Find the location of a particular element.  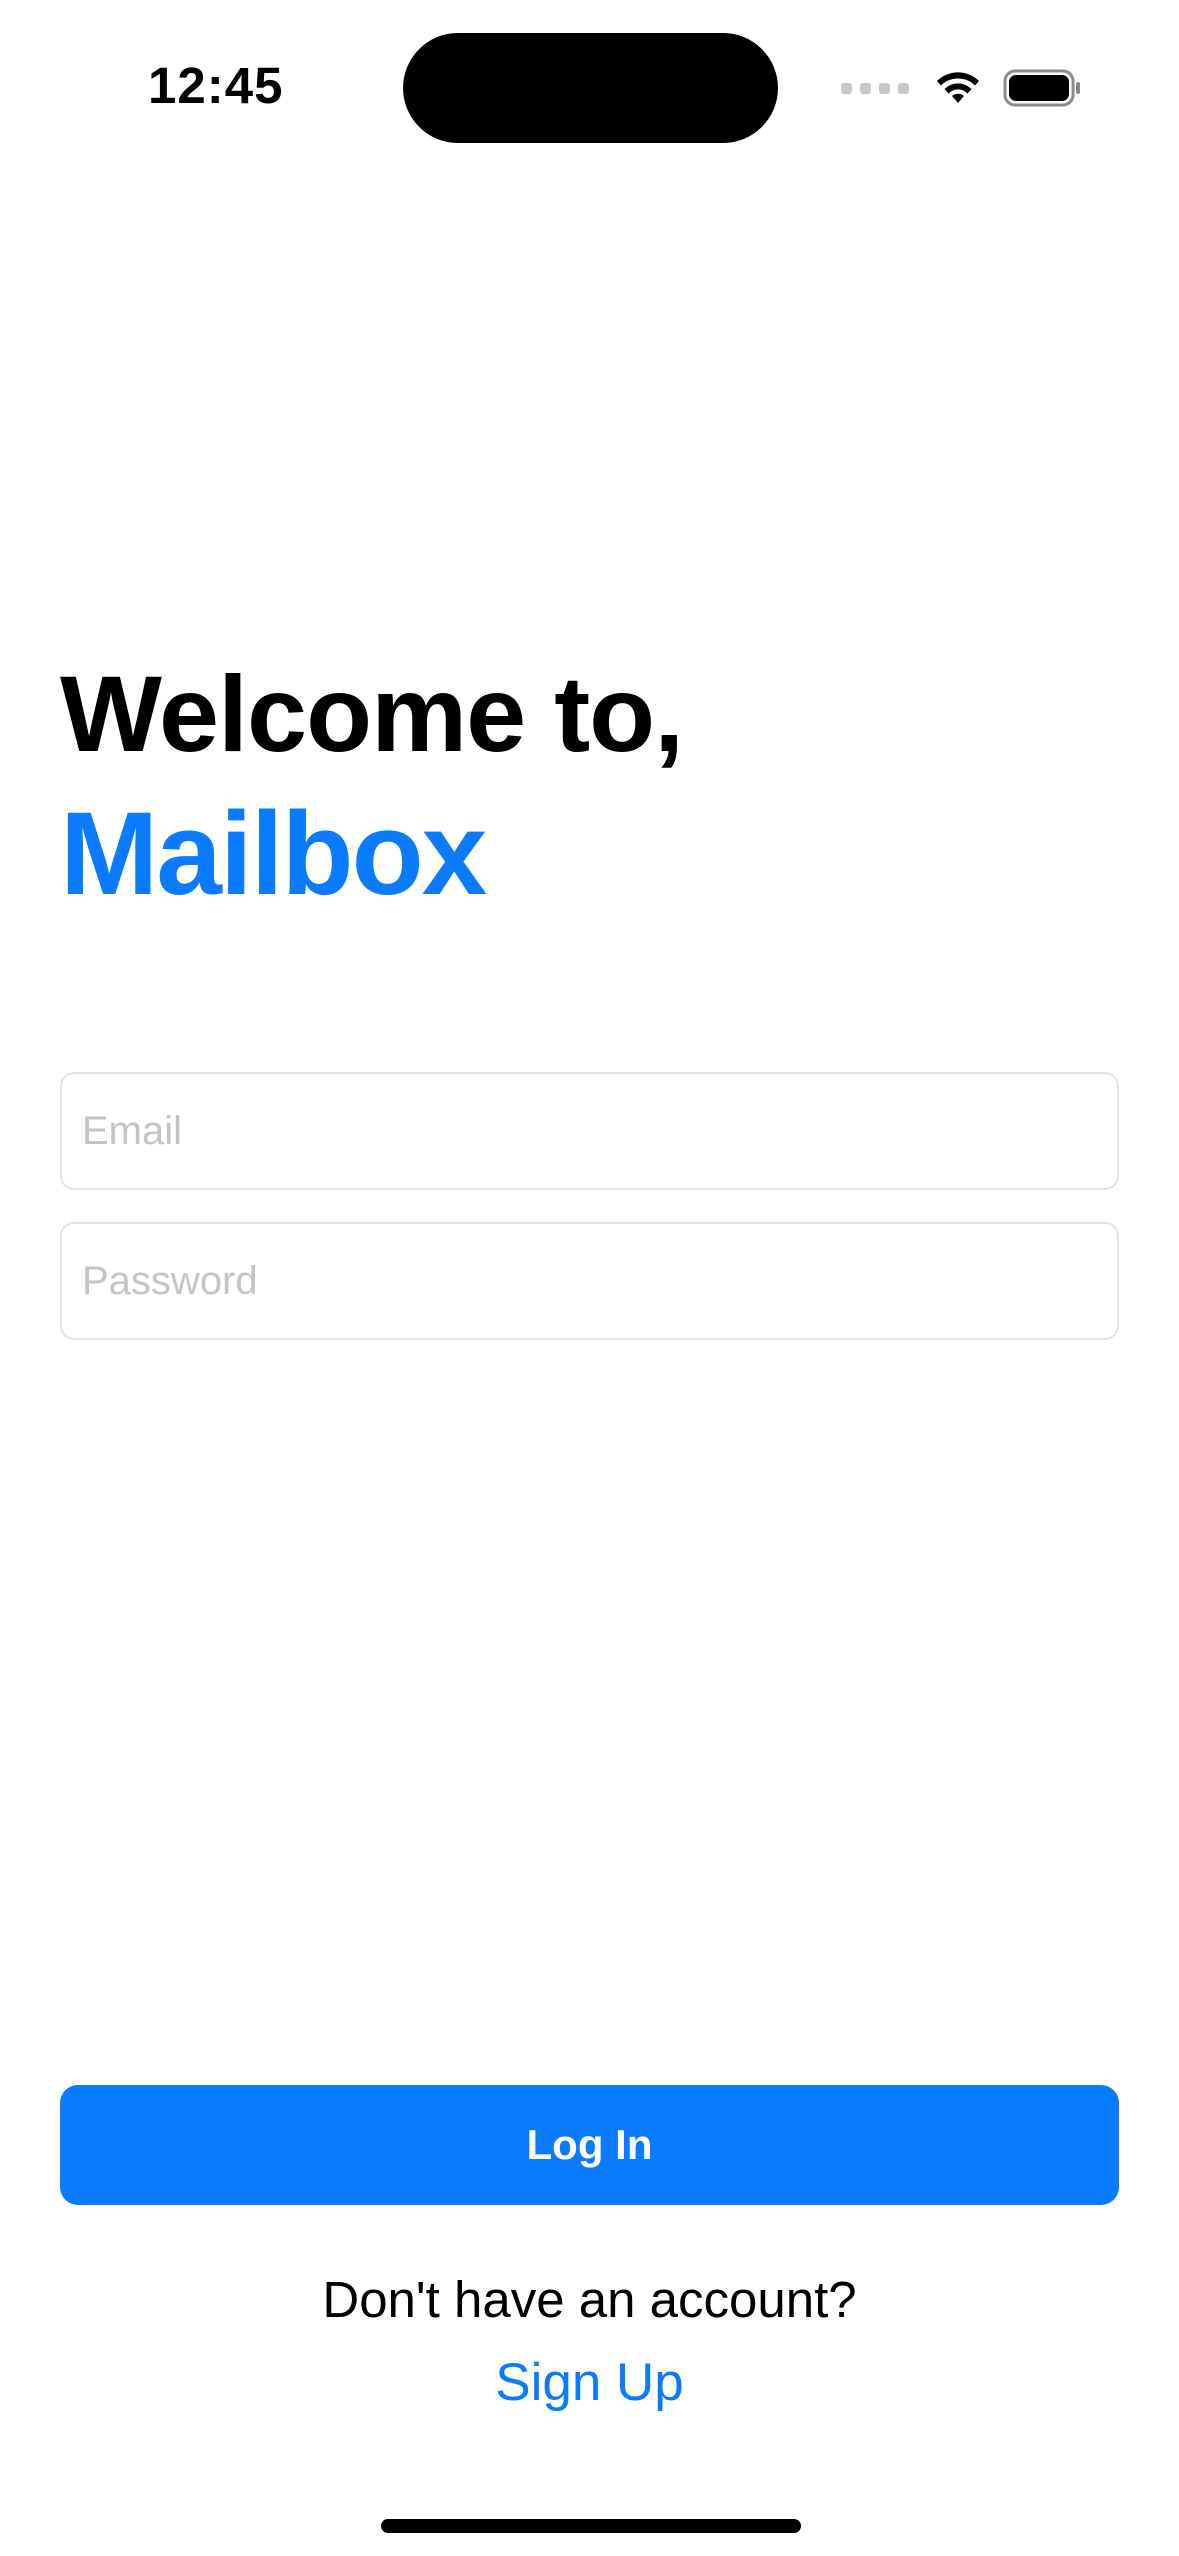

password-field is located at coordinates (589, 1281).